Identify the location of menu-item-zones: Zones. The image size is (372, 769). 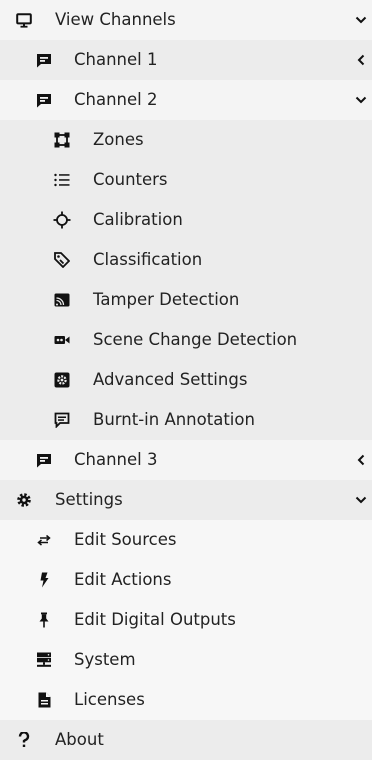
(186, 140).